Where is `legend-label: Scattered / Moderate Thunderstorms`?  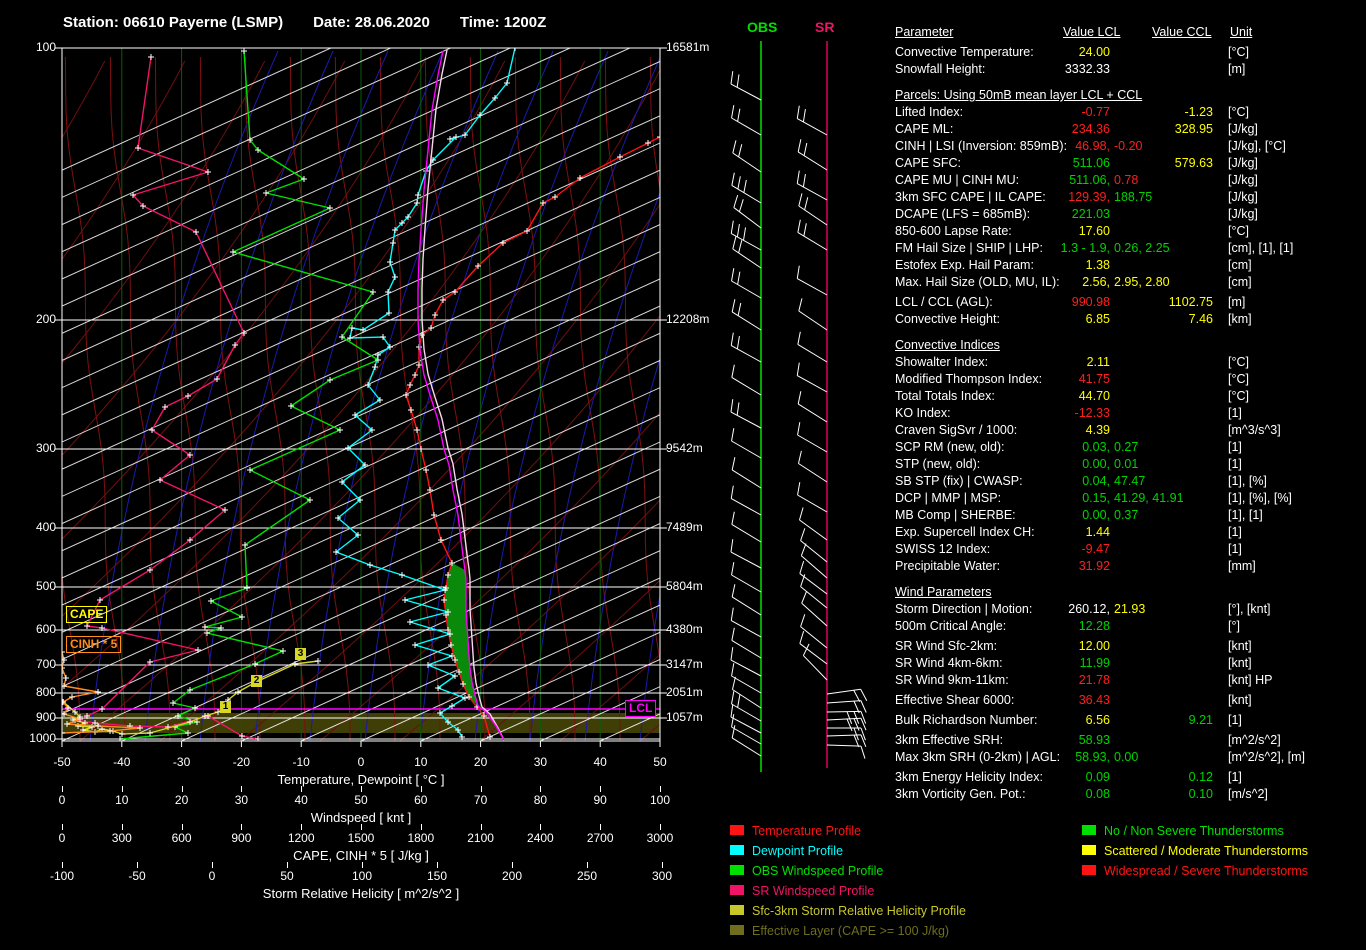
legend-label: Scattered / Moderate Thunderstorms is located at coordinates (1206, 851).